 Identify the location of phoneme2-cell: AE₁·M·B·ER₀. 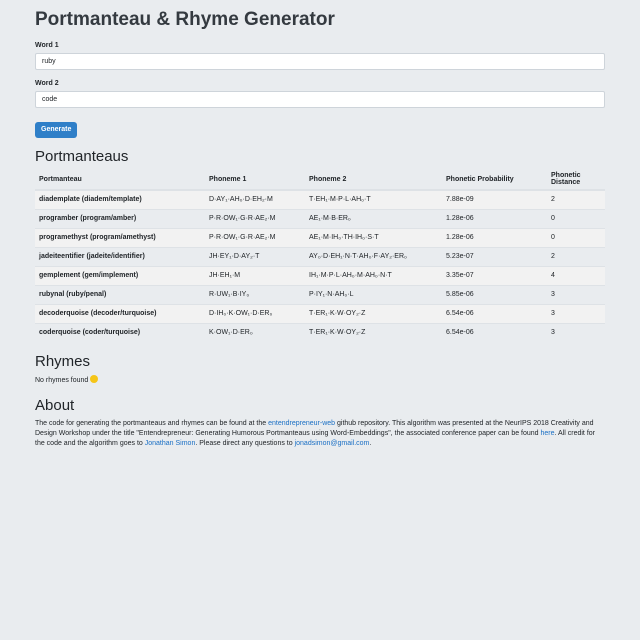
(373, 218).